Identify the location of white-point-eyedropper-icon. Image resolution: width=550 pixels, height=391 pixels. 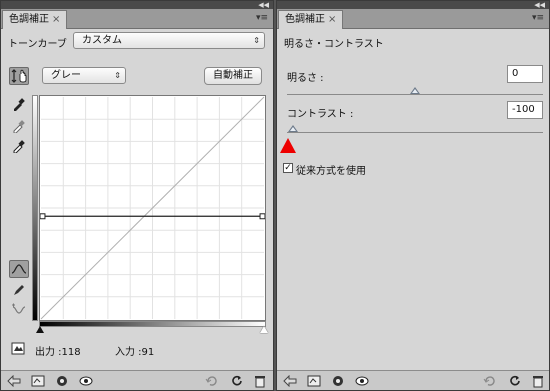
(19, 146).